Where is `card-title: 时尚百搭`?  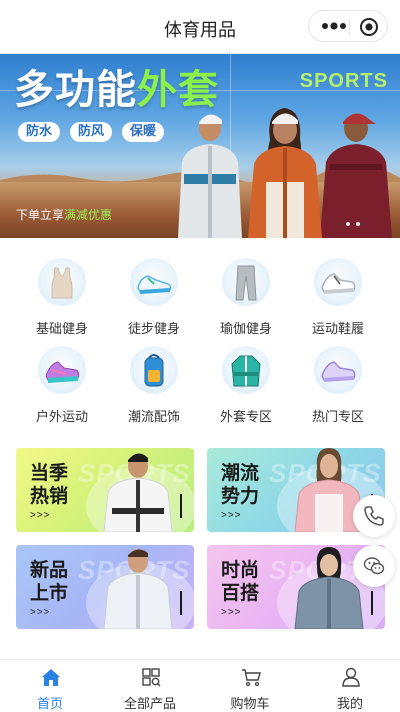
card-title: 时尚百搭 is located at coordinates (240, 581).